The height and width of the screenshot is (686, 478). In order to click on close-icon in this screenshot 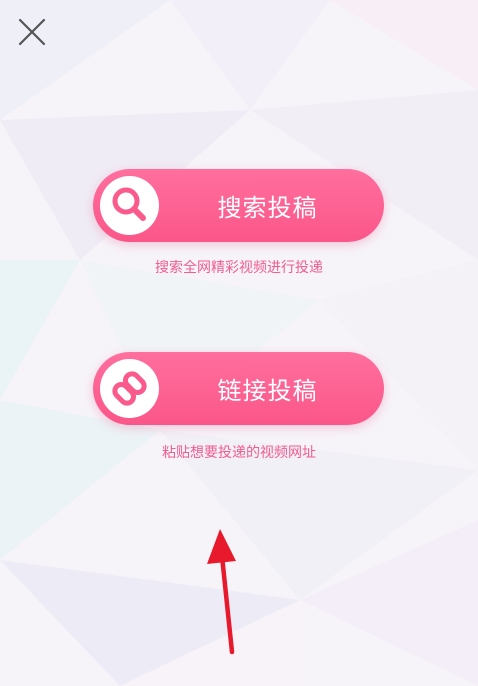, I will do `click(32, 32)`.